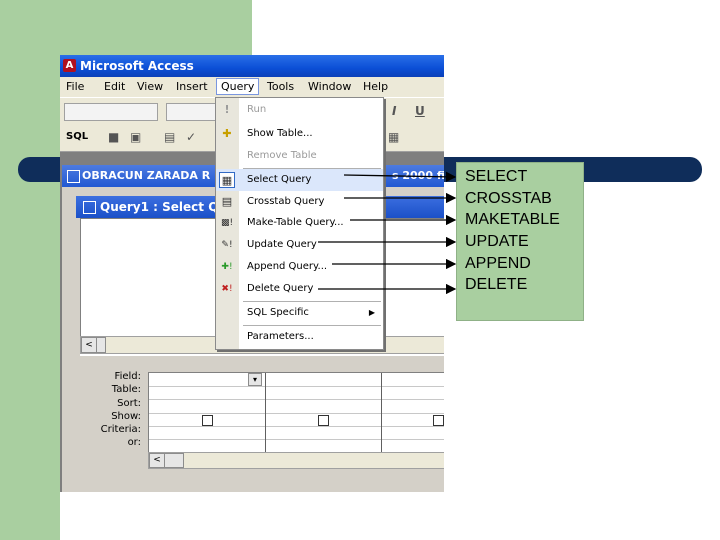 This screenshot has width=720, height=540. What do you see at coordinates (387, 233) in the screenshot?
I see `callout-arrows` at bounding box center [387, 233].